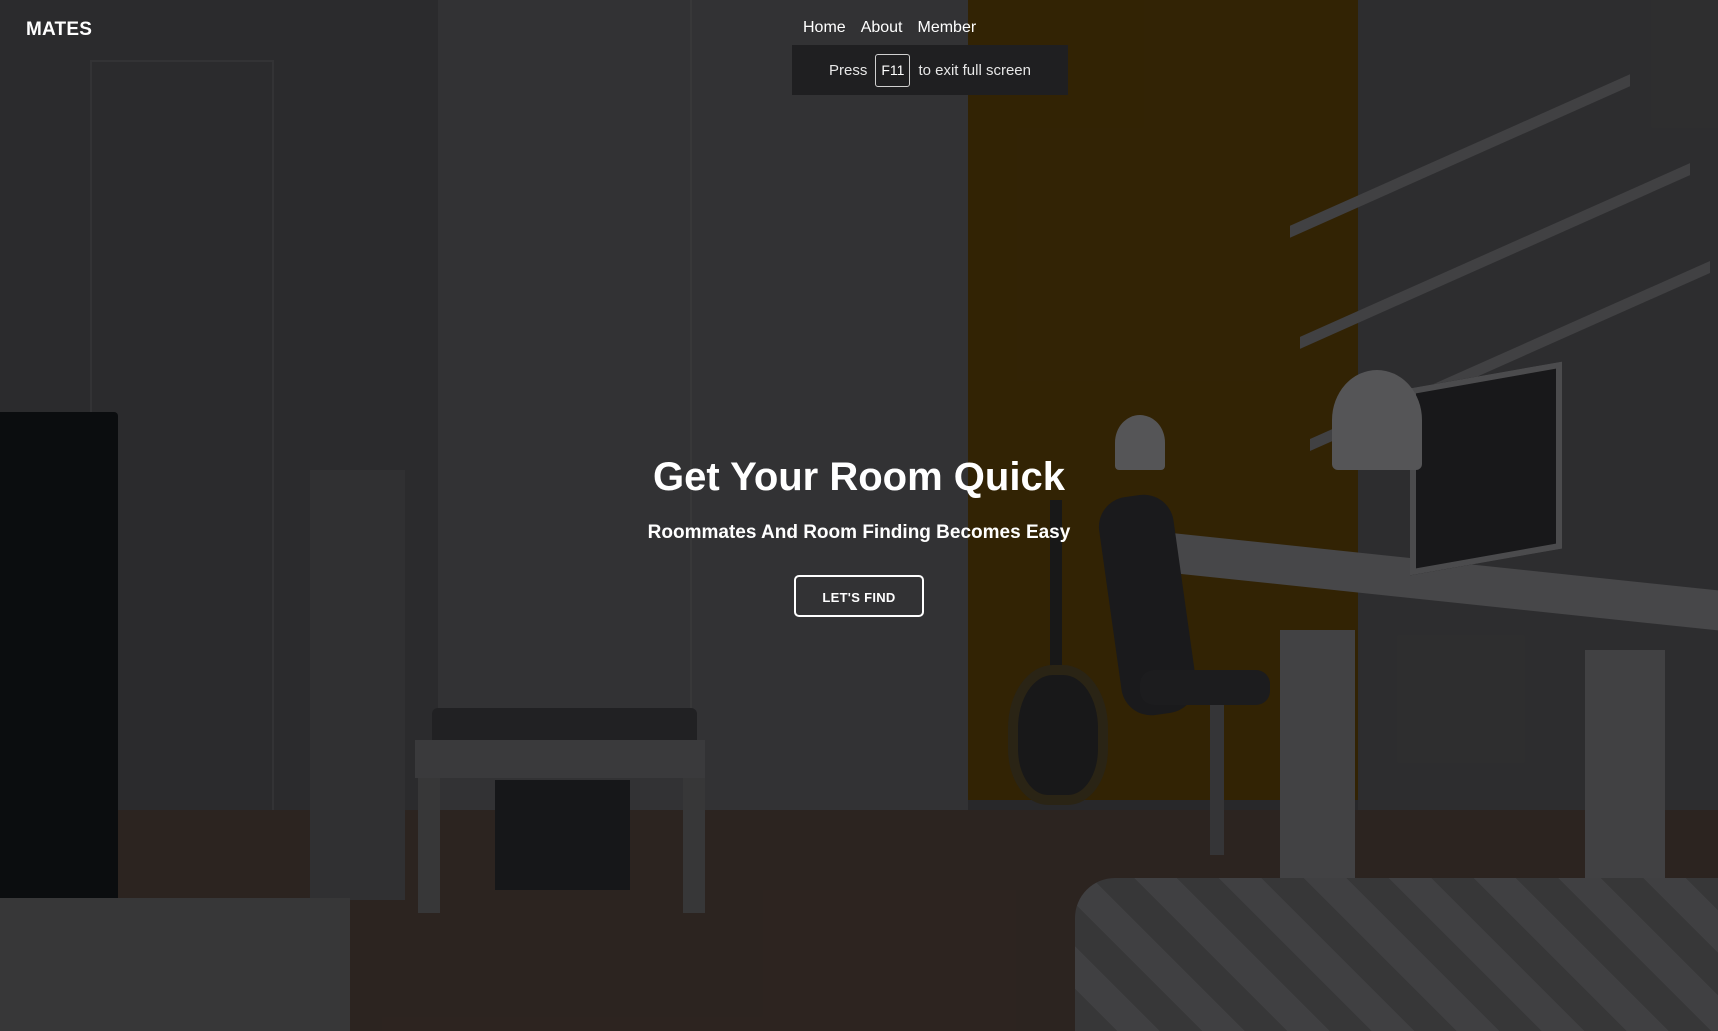 This screenshot has height=1031, width=1718. Describe the element at coordinates (824, 28) in the screenshot. I see `nav-home-link: Home` at that location.